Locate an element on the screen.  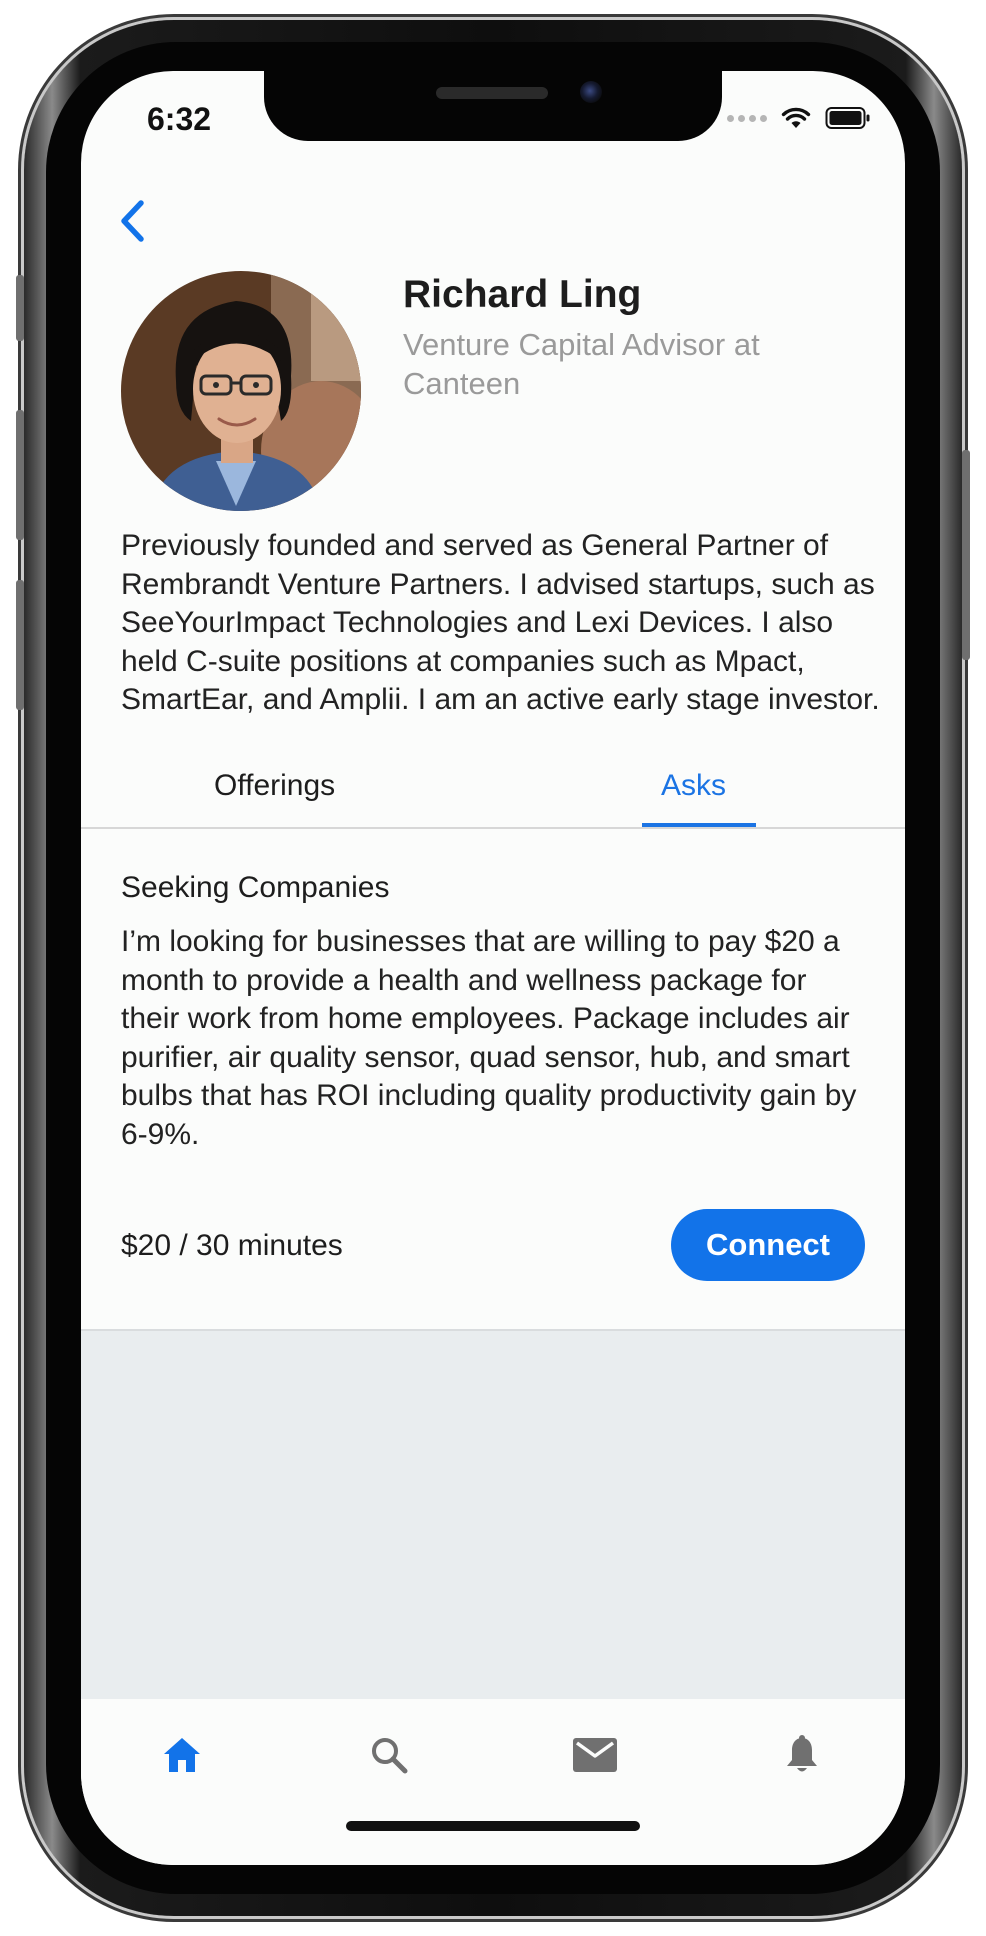
status-icons is located at coordinates (799, 118).